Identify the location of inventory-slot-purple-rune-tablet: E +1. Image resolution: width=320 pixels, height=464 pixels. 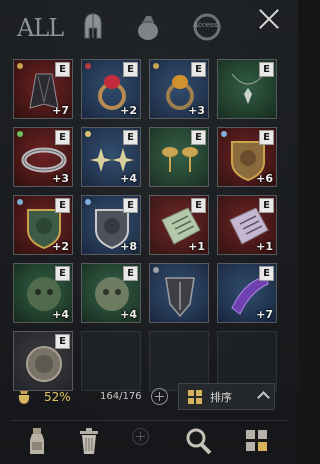
(247, 225).